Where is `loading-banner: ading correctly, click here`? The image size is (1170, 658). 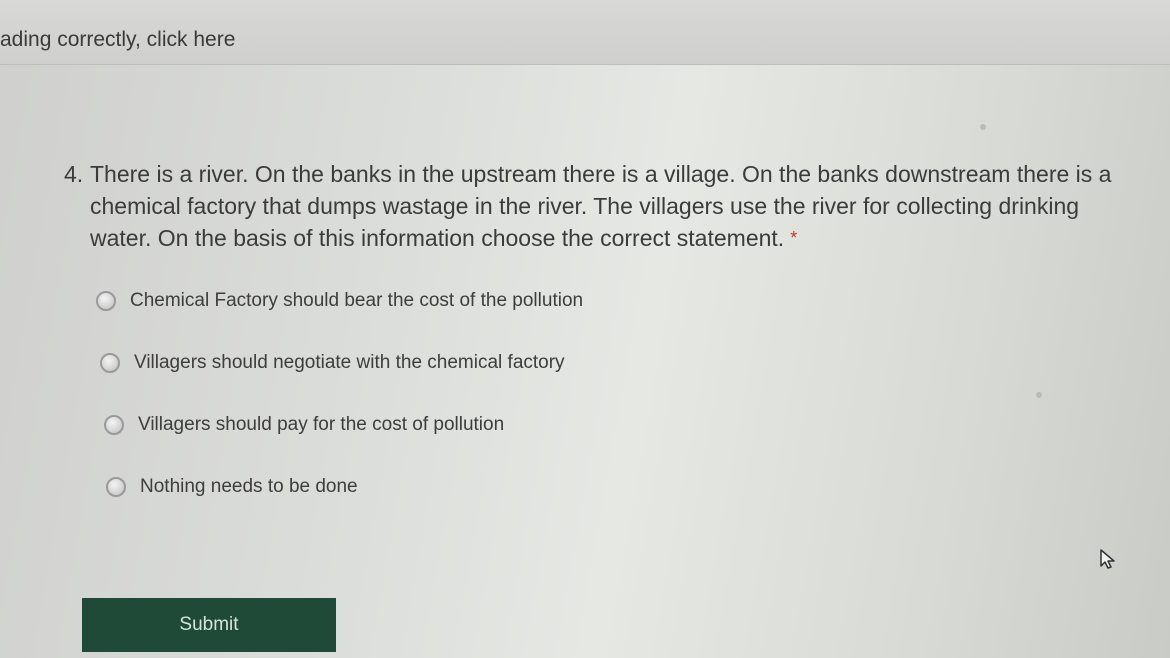
loading-banner: ading correctly, click here is located at coordinates (585, 32).